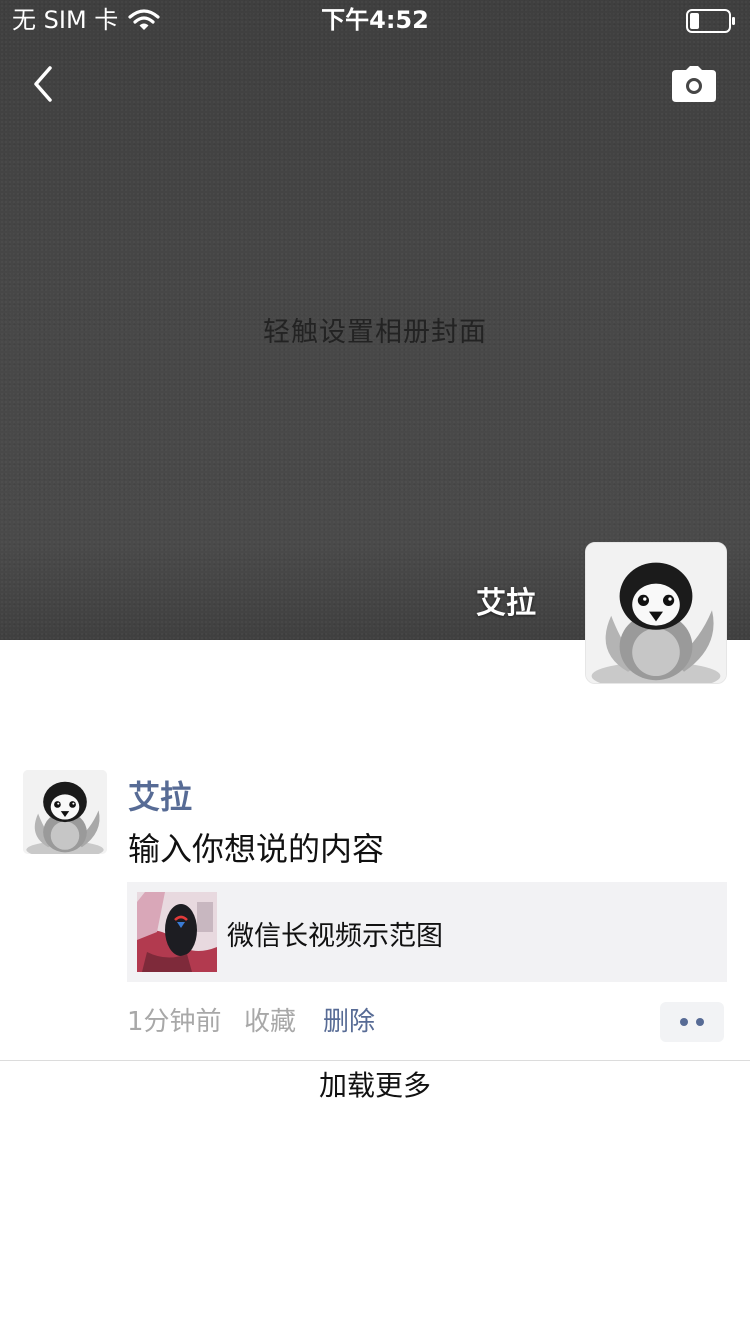 Image resolution: width=750 pixels, height=1334 pixels. I want to click on post-text: 输入你想说的内容, so click(256, 849).